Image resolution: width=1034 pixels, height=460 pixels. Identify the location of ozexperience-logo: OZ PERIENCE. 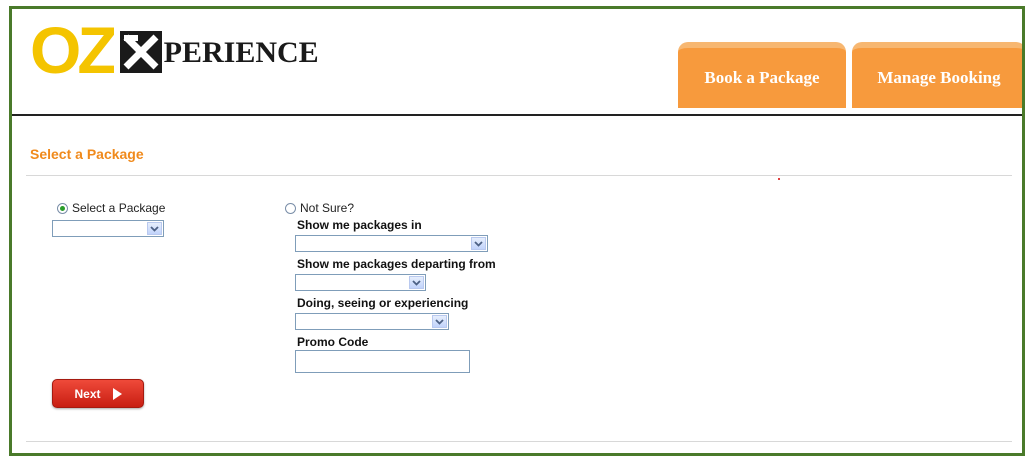
(174, 50).